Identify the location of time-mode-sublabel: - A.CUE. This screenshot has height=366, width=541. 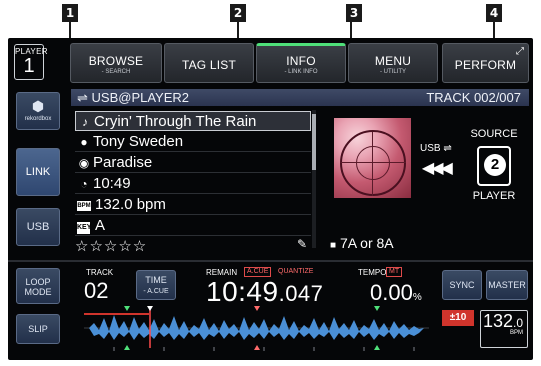
(156, 291).